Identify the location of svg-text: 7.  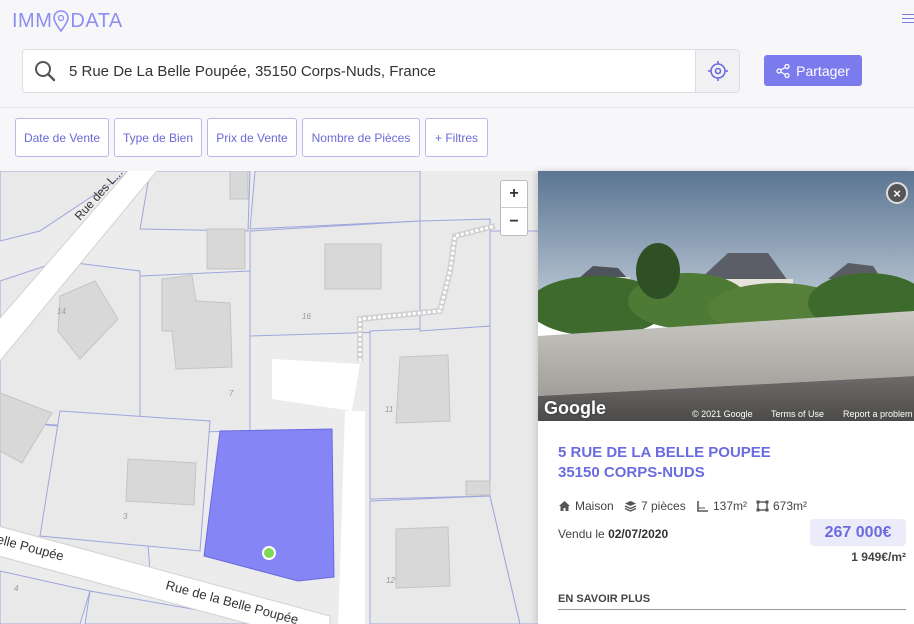
(231, 393).